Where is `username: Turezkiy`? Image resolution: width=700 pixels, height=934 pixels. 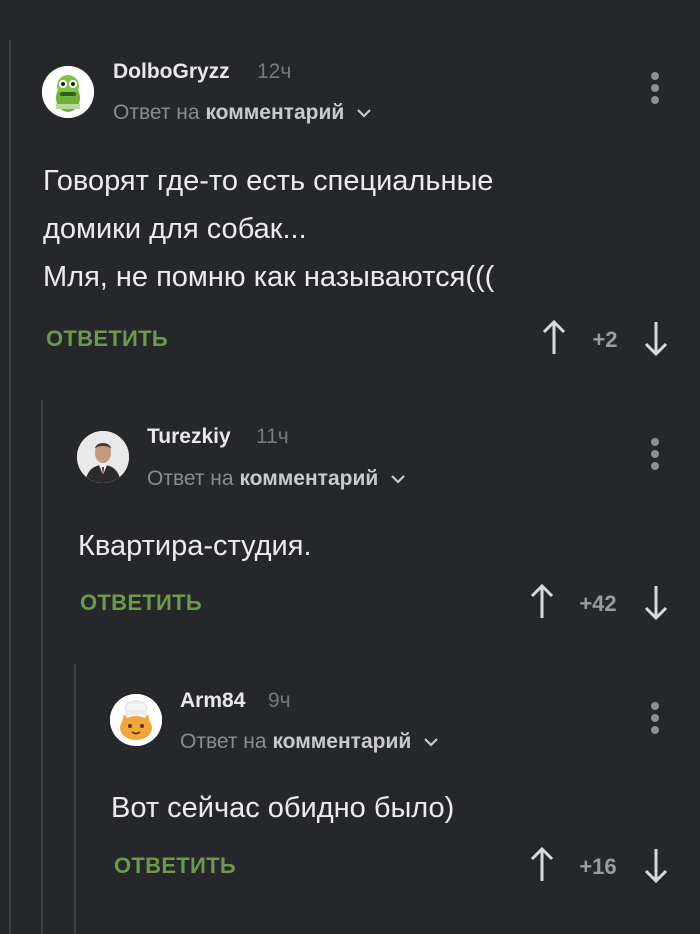 username: Turezkiy is located at coordinates (189, 437).